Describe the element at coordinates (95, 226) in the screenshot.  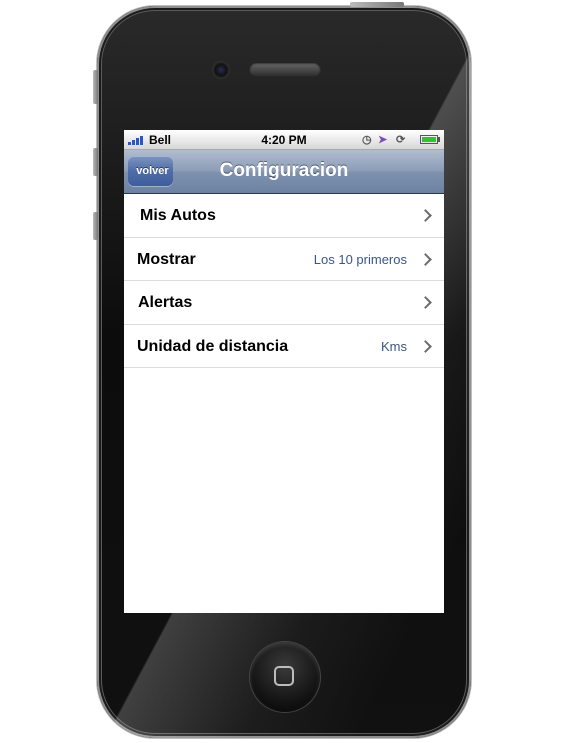
I see `volume-down-button` at that location.